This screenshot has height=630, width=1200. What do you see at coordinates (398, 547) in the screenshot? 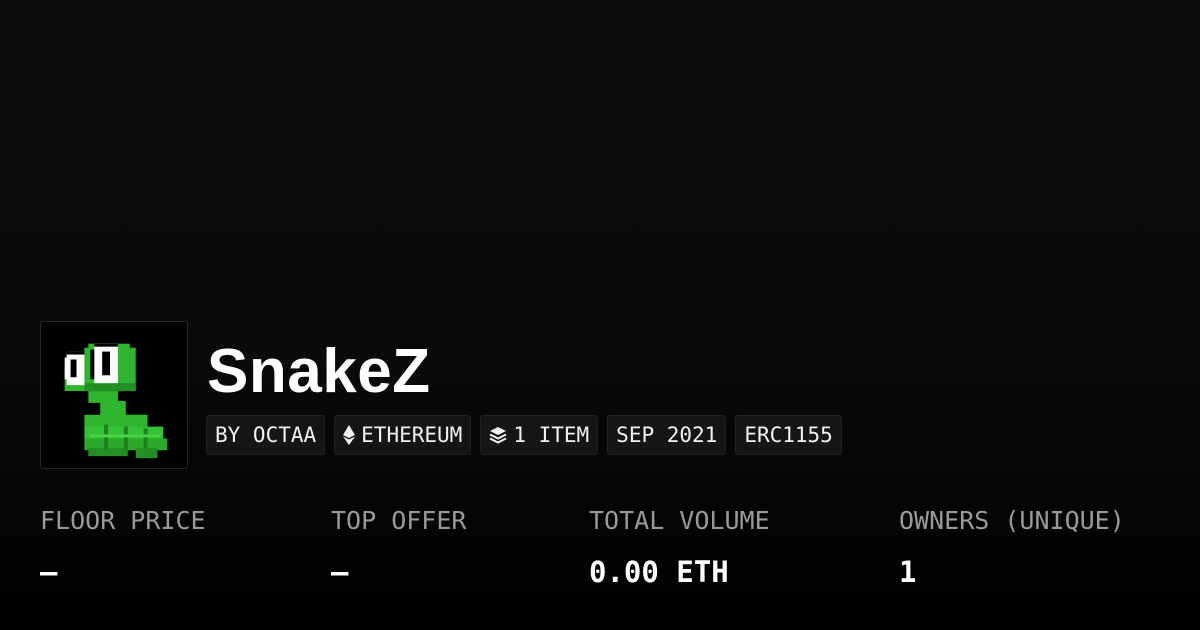
I see `top-offer-stat: TOP OFFER —` at bounding box center [398, 547].